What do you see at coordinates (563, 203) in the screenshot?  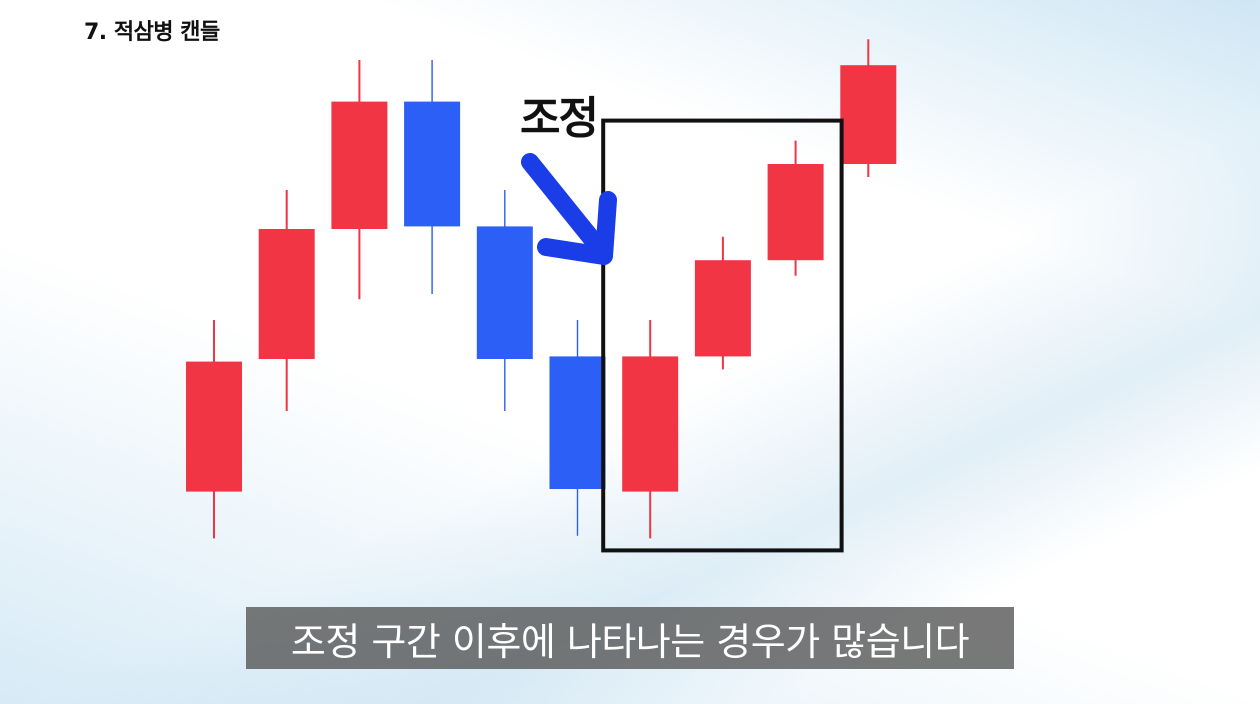 I see `arrow-icon` at bounding box center [563, 203].